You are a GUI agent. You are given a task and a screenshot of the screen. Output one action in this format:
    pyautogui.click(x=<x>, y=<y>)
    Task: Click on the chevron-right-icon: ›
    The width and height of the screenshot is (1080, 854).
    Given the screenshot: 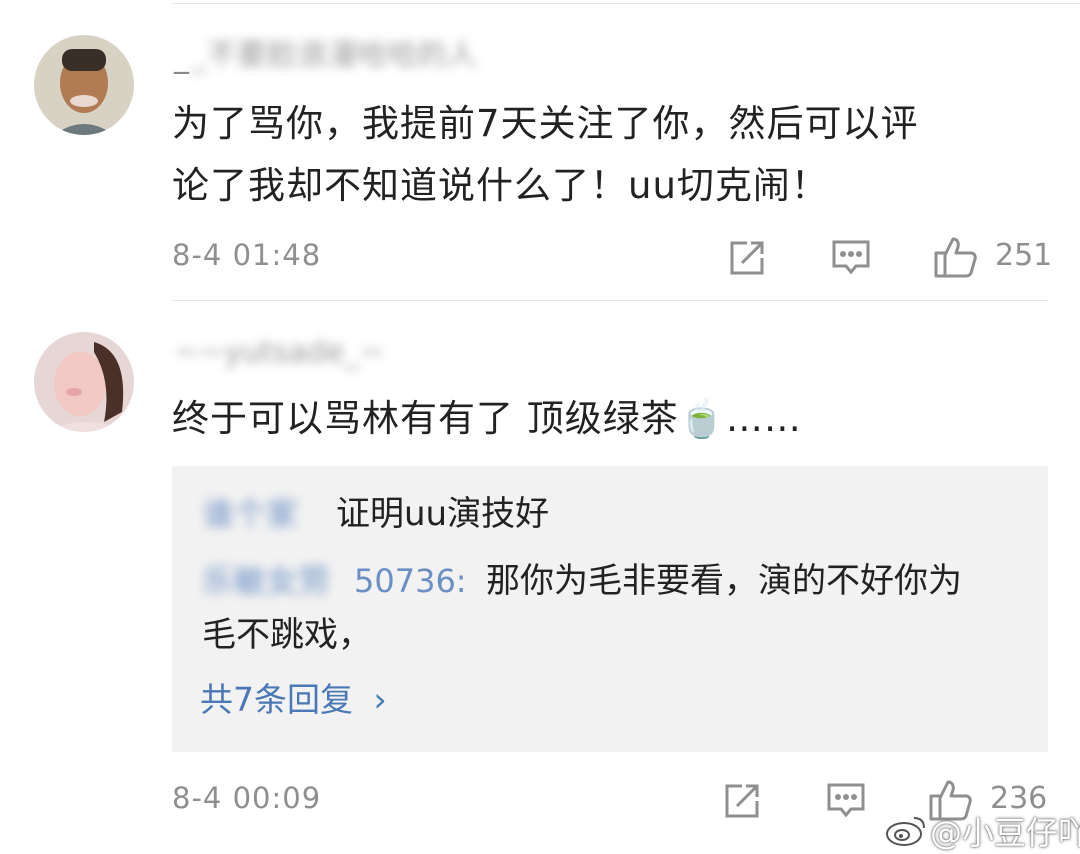 What is the action you would take?
    pyautogui.click(x=380, y=699)
    